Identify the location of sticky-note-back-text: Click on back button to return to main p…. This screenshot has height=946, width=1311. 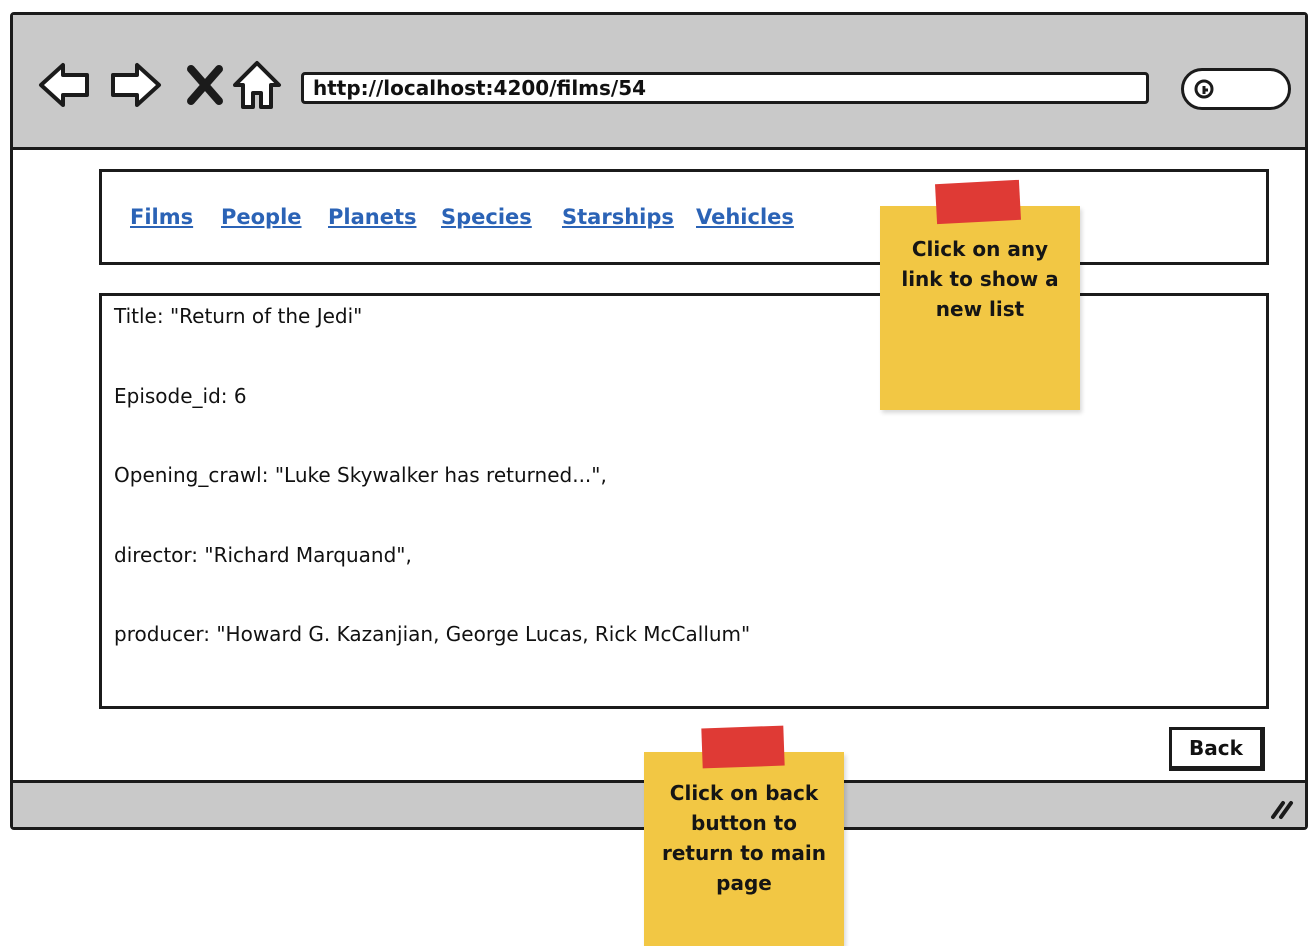
(744, 838).